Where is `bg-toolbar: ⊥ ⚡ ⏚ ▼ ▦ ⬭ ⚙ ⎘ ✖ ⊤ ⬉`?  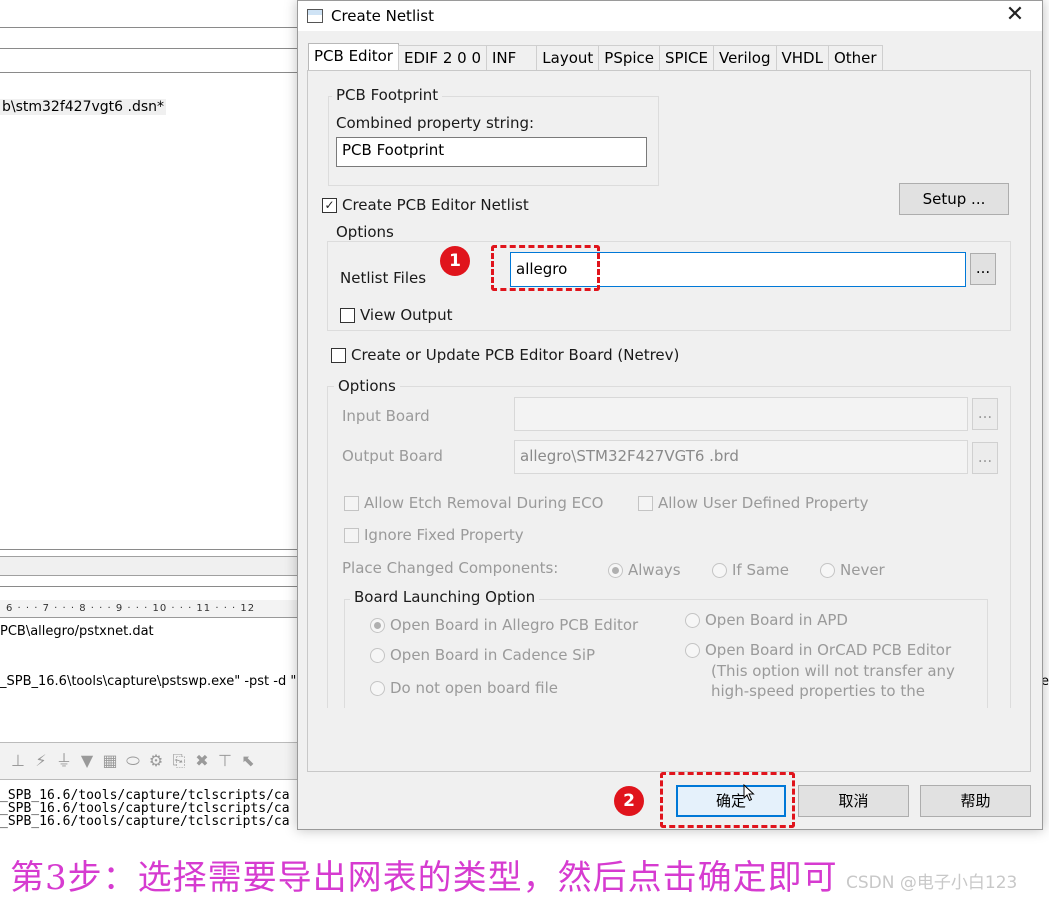
bg-toolbar: ⊥ ⚡ ⏚ ▼ ▦ ⬭ ⚙ ⎘ ✖ ⊤ ⬉ is located at coordinates (150, 761).